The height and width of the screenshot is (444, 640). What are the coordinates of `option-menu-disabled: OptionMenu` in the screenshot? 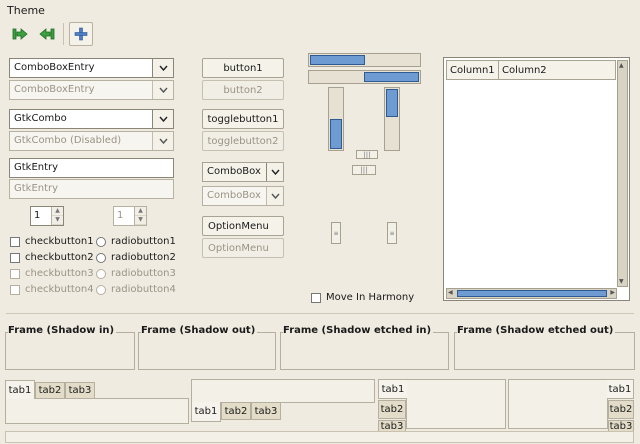 It's located at (243, 248).